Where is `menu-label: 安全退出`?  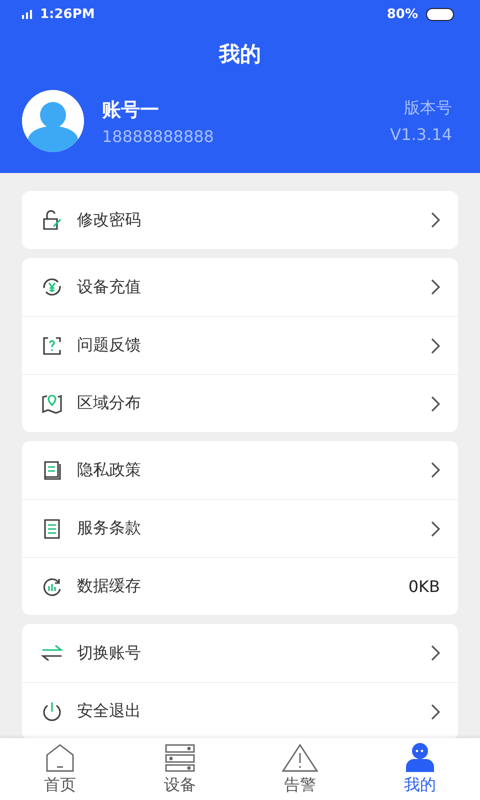 menu-label: 安全退出 is located at coordinates (109, 711).